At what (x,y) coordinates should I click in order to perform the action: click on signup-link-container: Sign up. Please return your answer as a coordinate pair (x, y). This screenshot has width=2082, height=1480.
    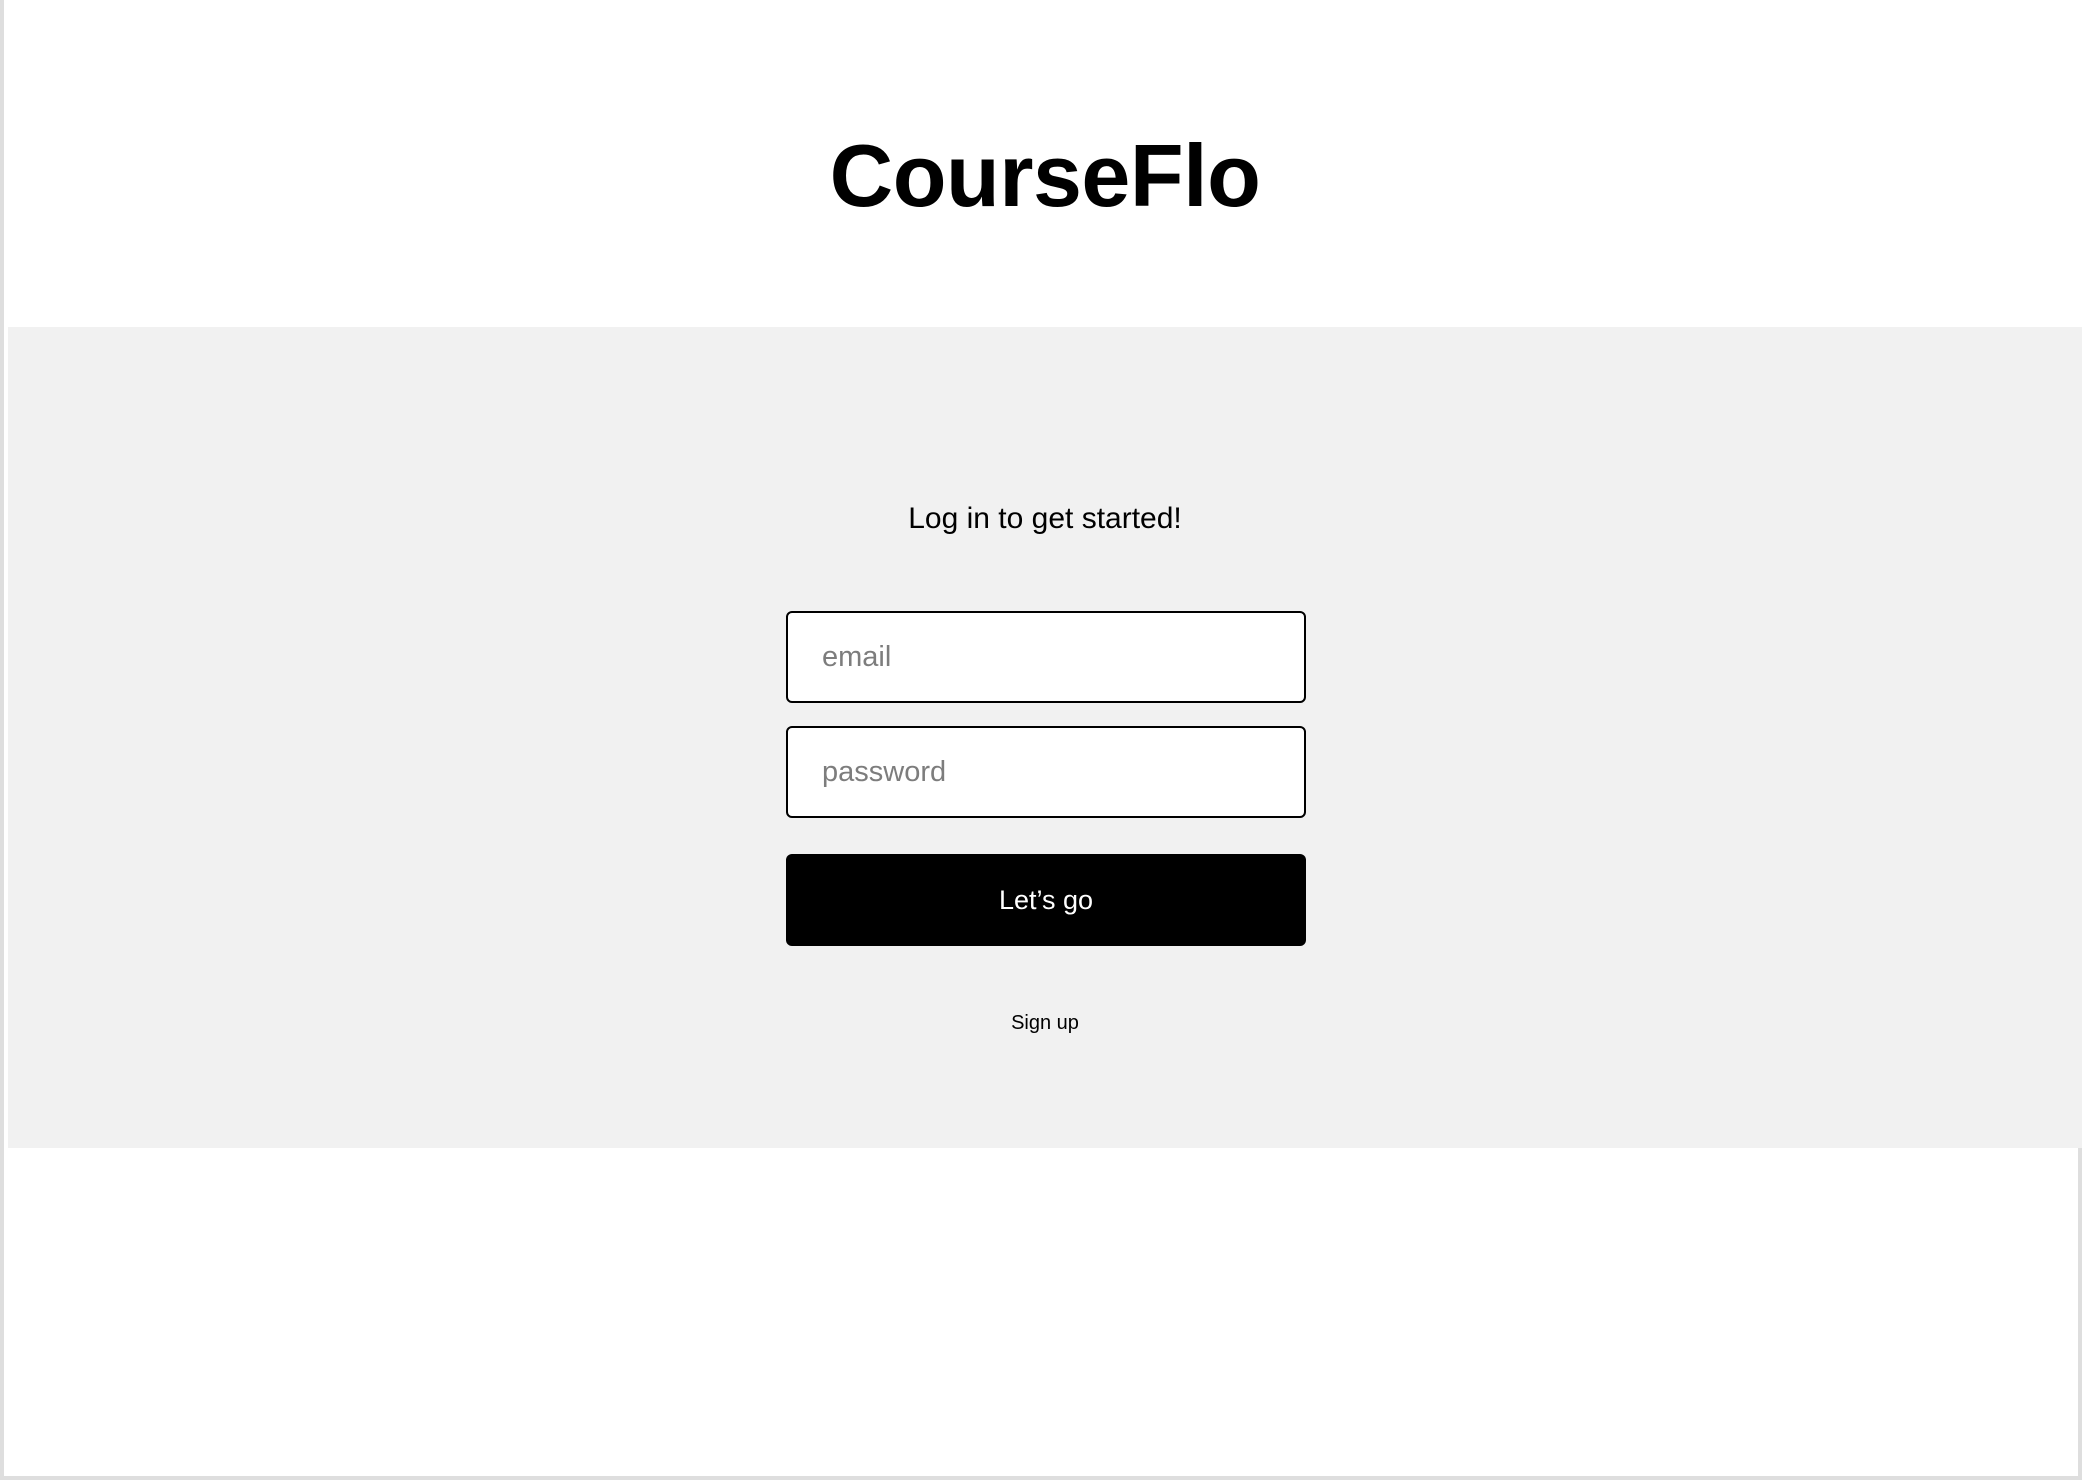
    Looking at the image, I should click on (1045, 1023).